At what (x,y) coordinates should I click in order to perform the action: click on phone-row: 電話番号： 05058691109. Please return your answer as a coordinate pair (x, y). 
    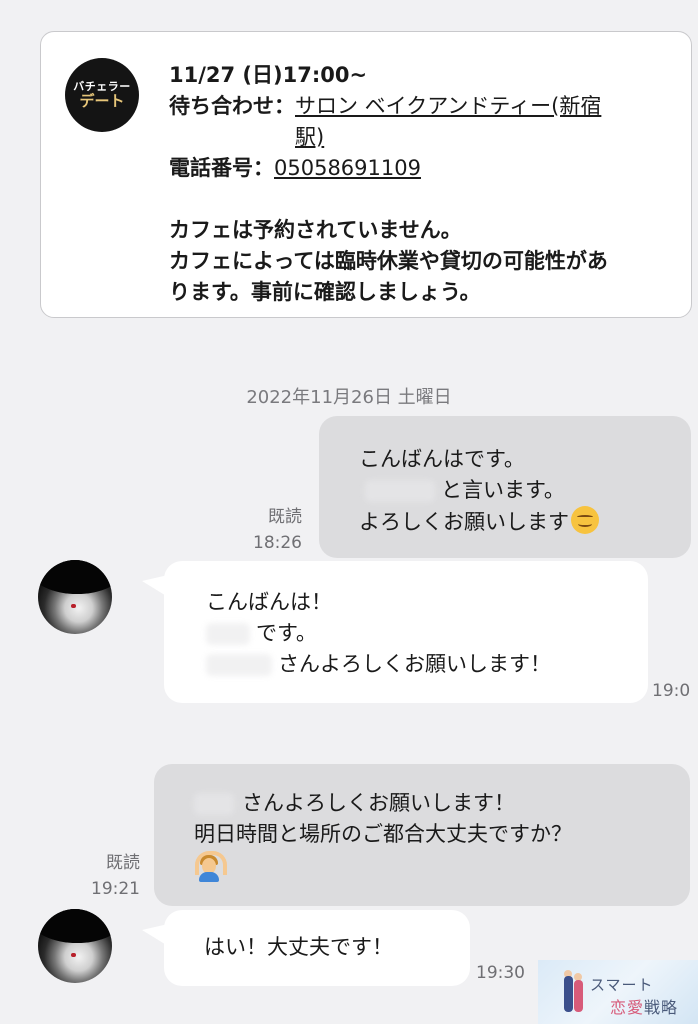
    Looking at the image, I should click on (424, 168).